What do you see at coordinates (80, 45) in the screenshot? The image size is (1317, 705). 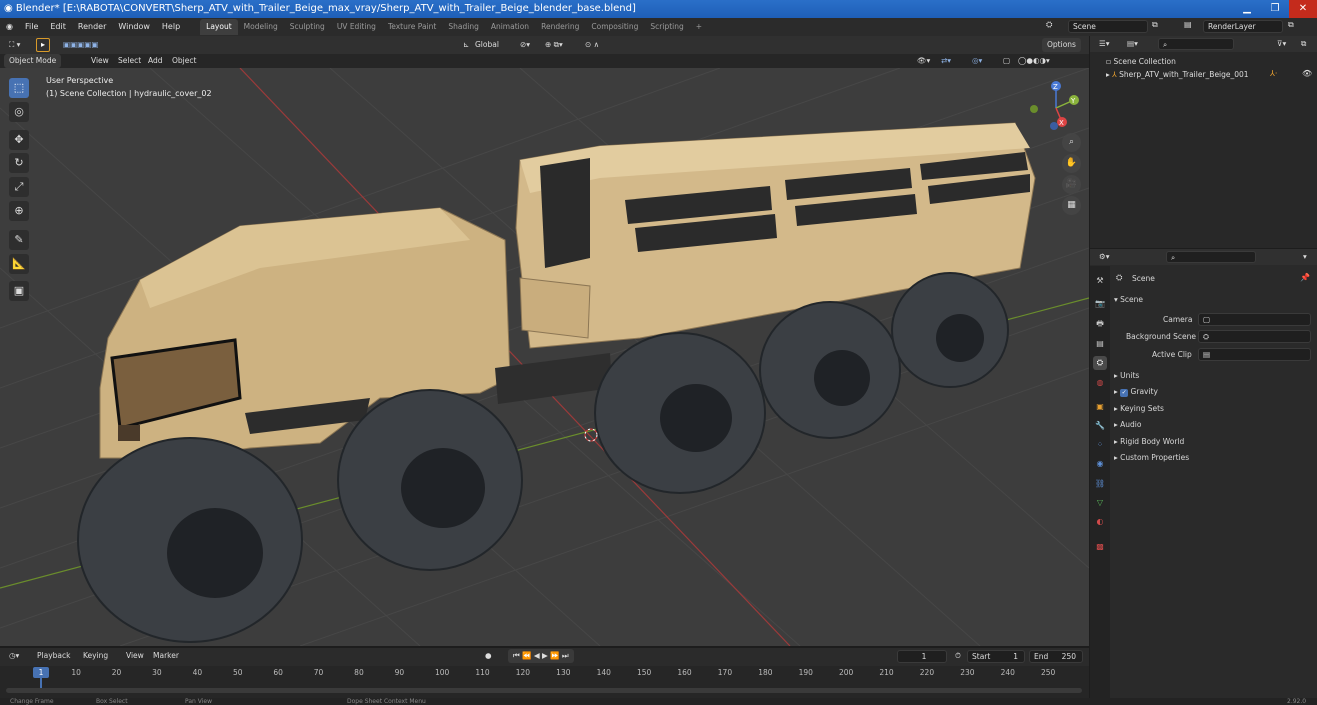 I see `select-mode-icons: ▣▣▣▣▣` at bounding box center [80, 45].